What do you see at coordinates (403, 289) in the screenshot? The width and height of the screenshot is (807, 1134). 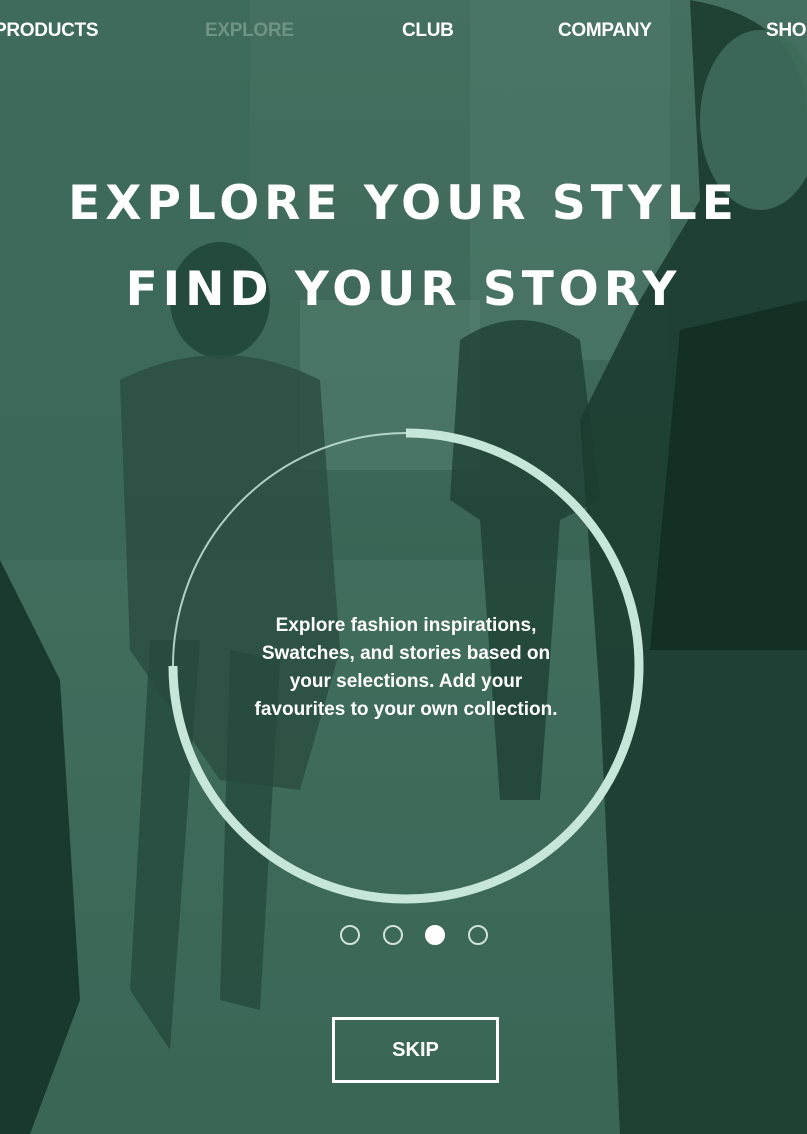 I see `hero-title-line-2: FIND YOUR STORY` at bounding box center [403, 289].